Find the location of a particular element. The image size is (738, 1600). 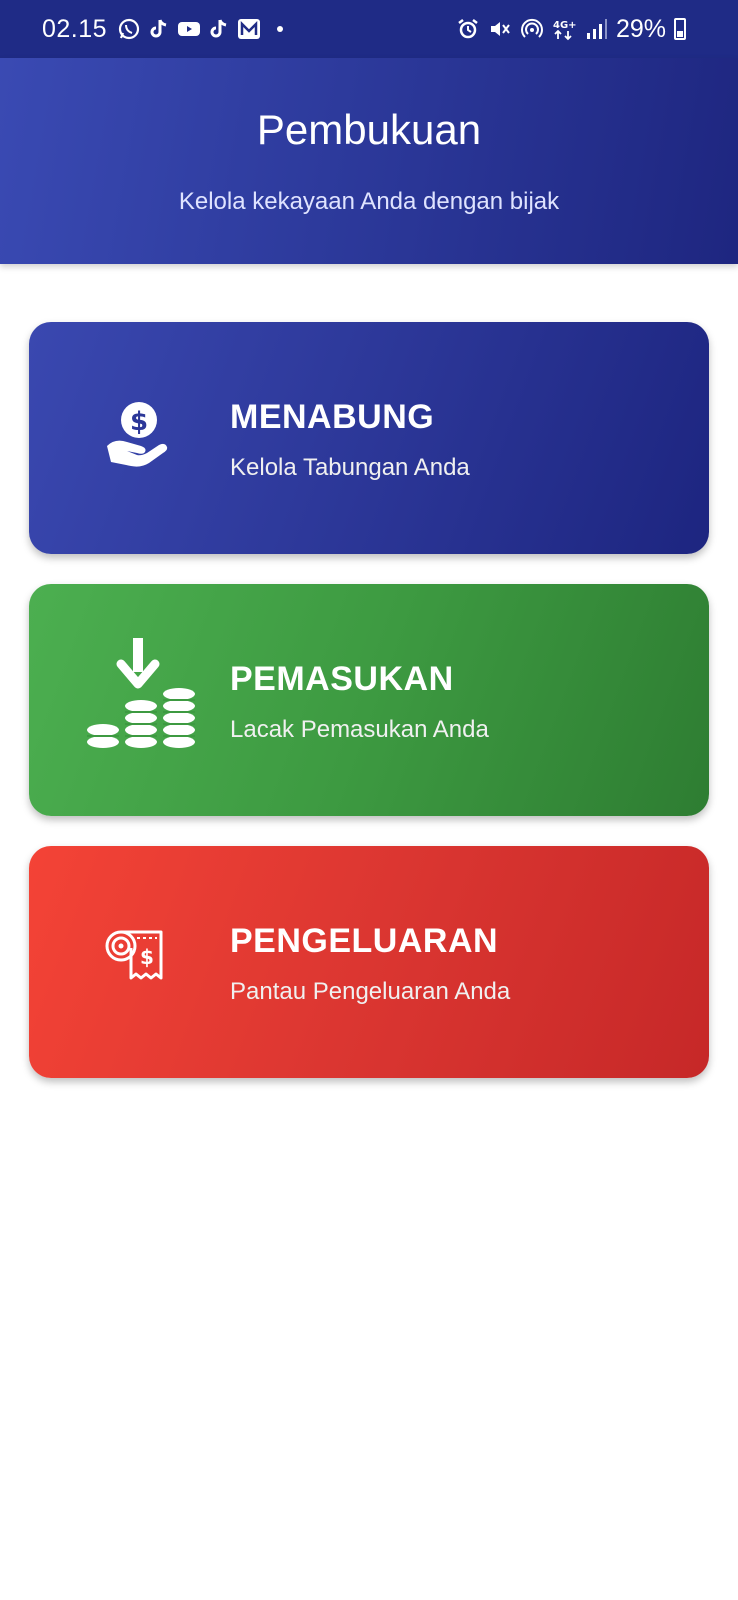

signal-icon is located at coordinates (596, 29).